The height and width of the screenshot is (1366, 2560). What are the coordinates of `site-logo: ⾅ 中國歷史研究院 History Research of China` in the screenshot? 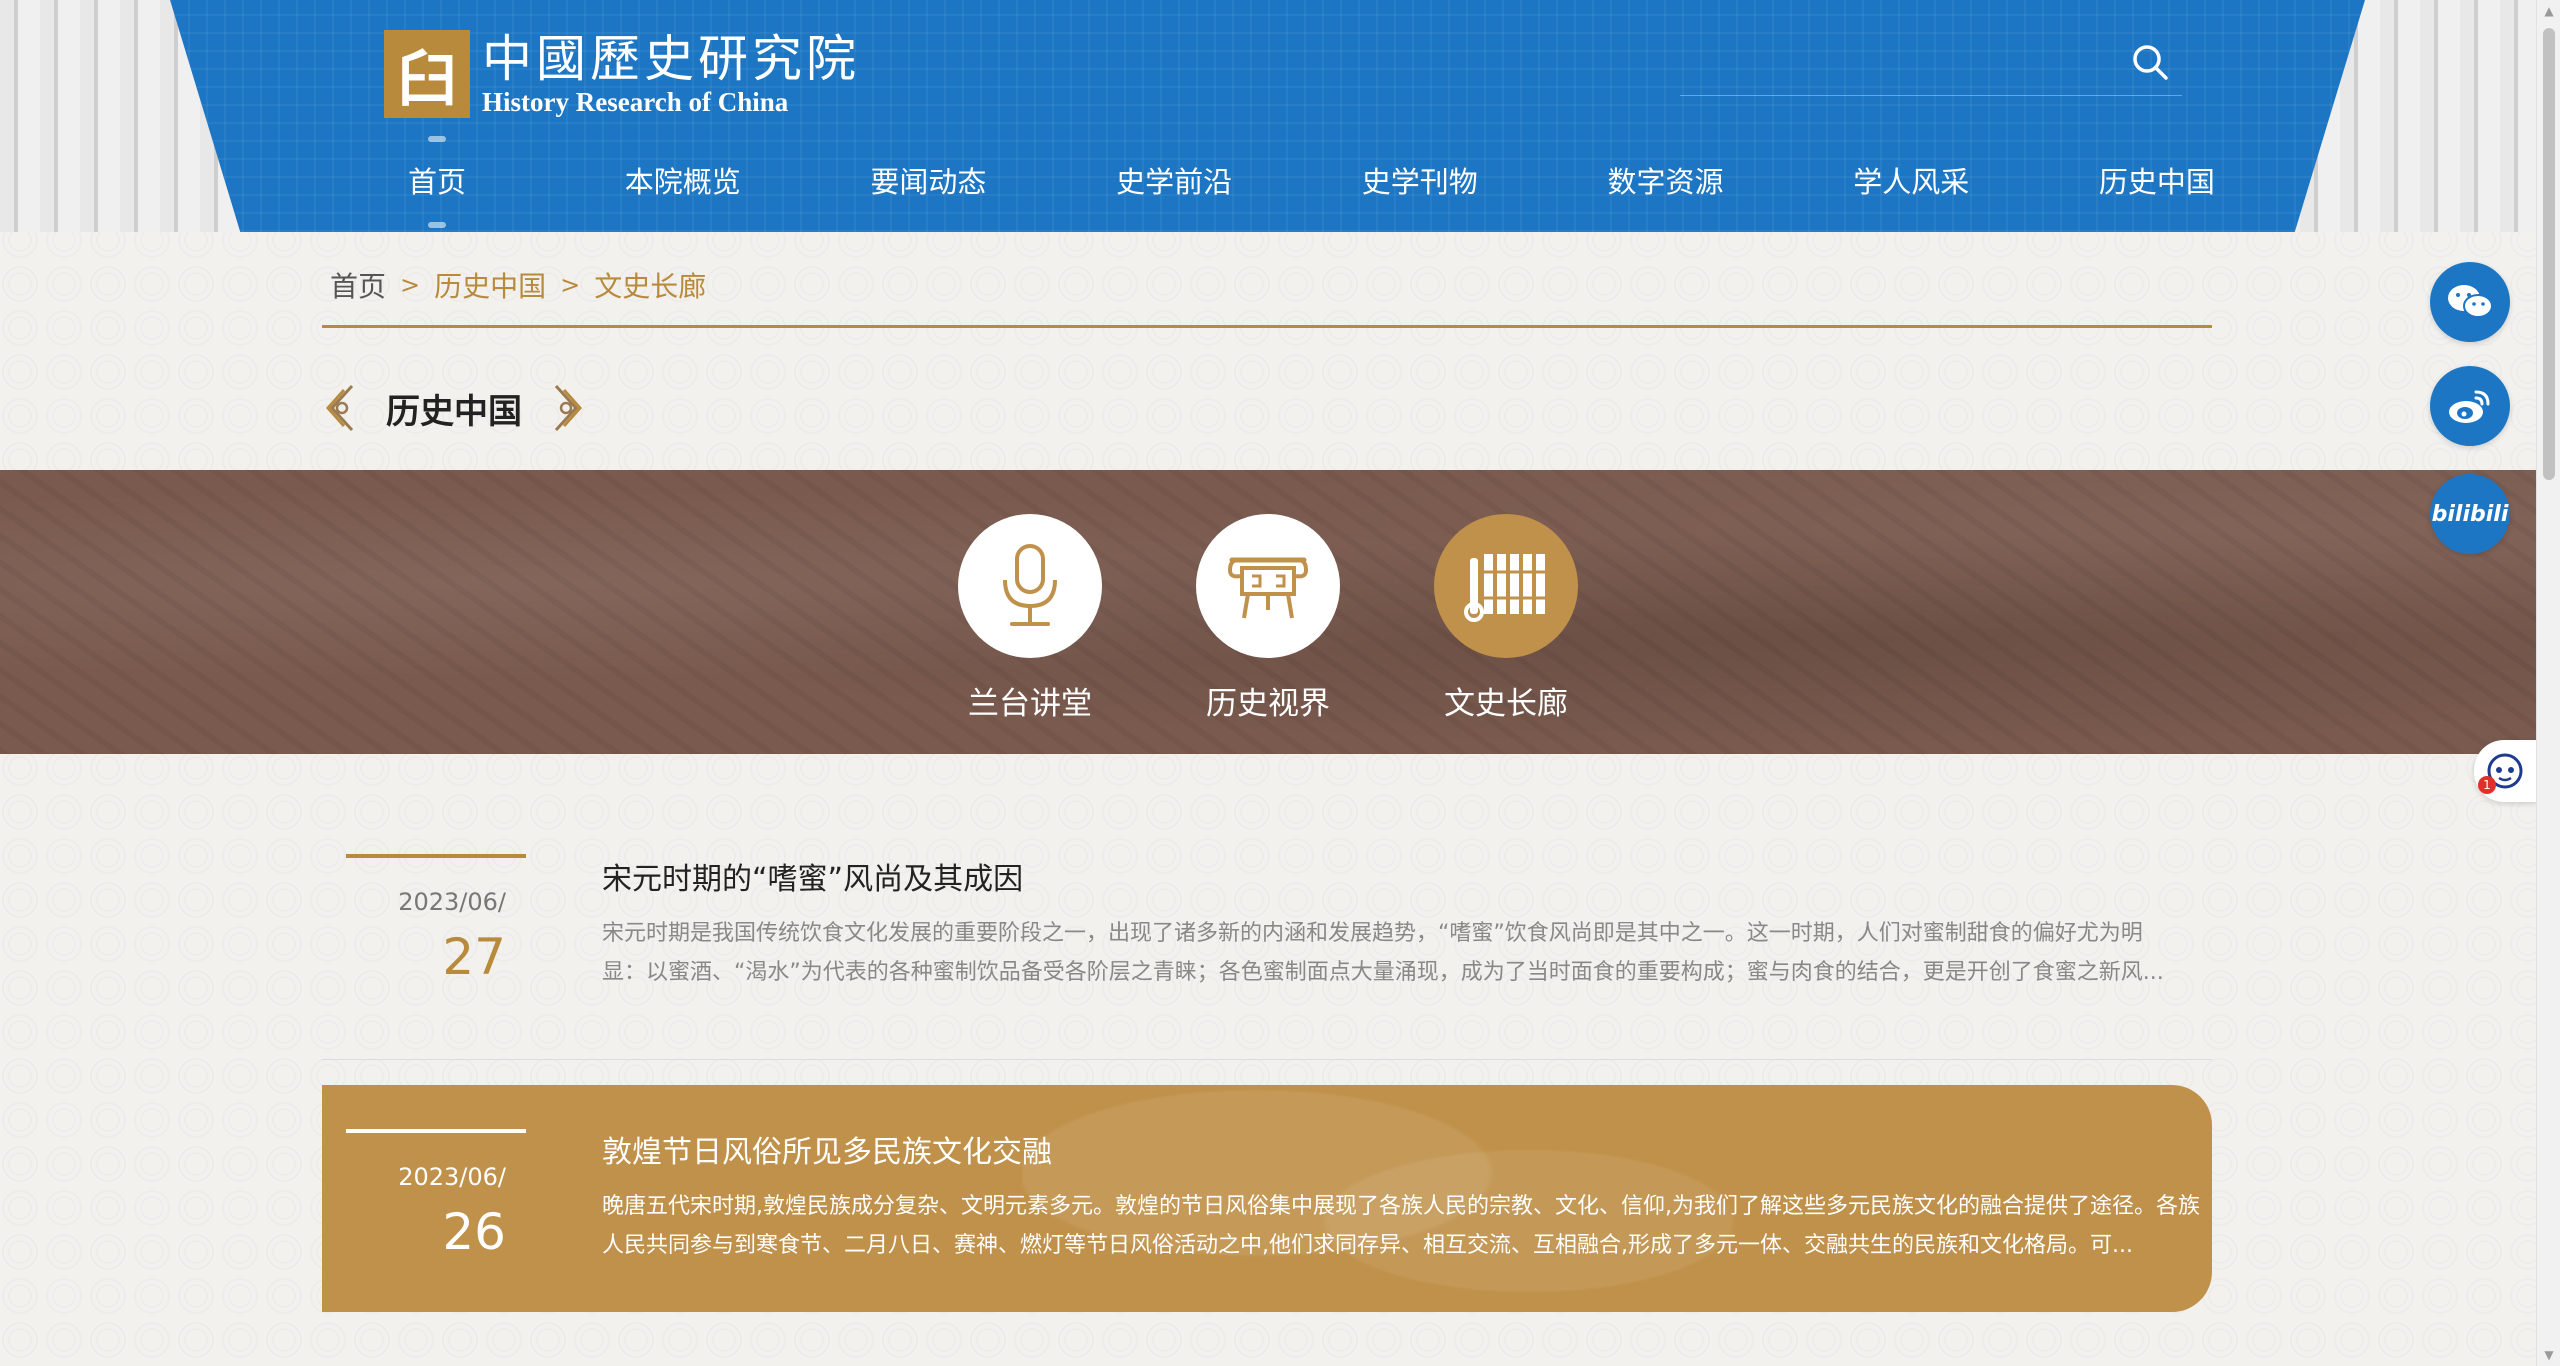 It's located at (622, 74).